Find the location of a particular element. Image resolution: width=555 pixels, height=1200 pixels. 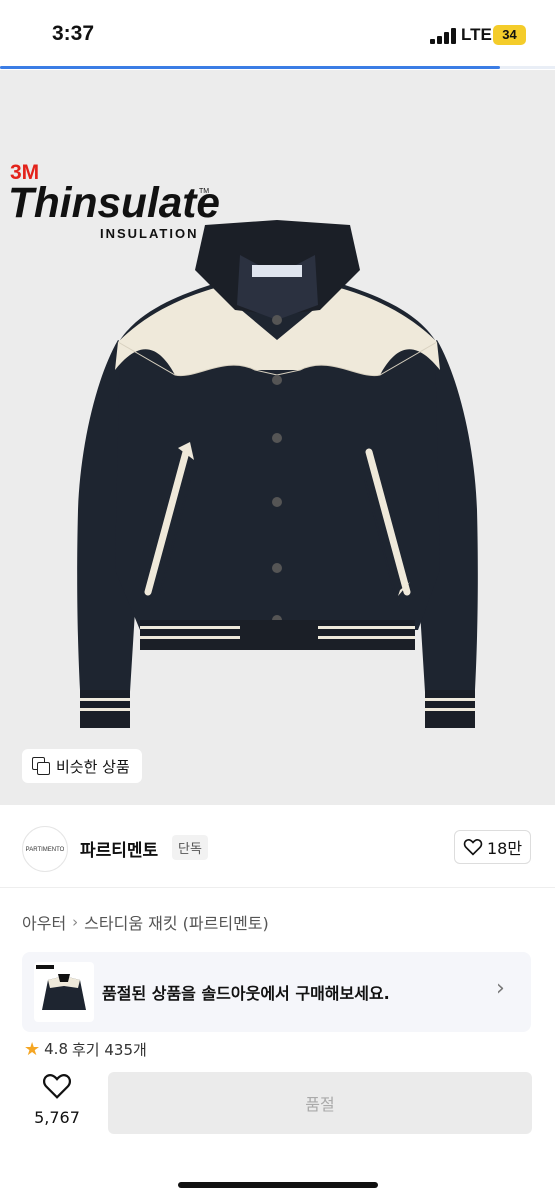

wishlist-count: 5,767 is located at coordinates (57, 1117).